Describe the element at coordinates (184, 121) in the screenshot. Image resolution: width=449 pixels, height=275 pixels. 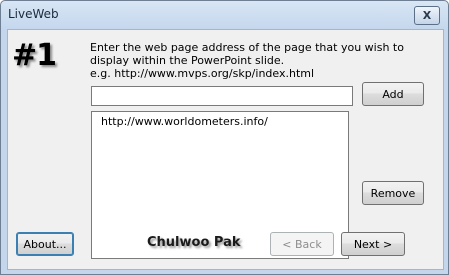
I see `list-item: http://www.worldometers.info/` at that location.